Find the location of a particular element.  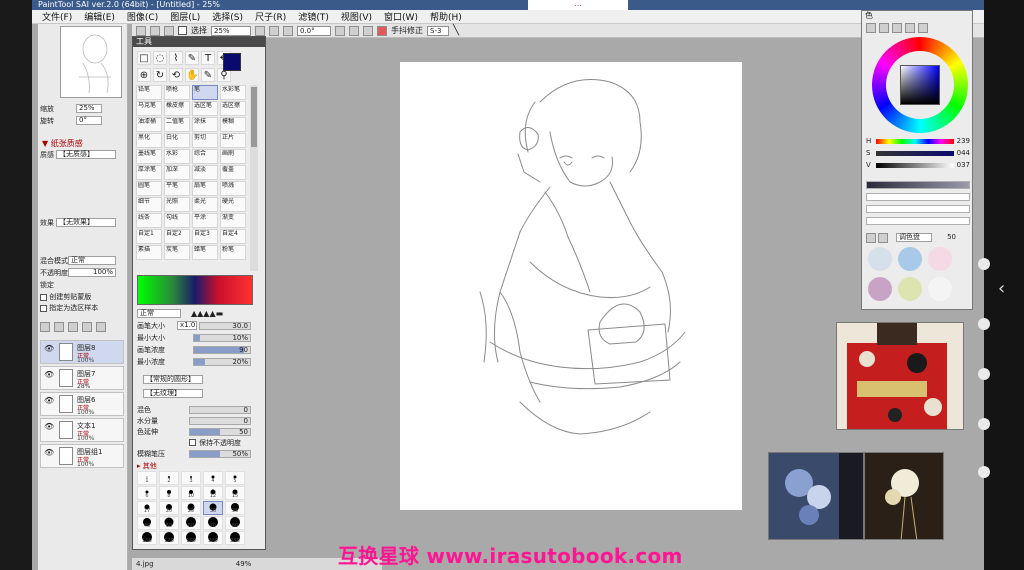

brush-slot: 马克笔 is located at coordinates (149, 108).